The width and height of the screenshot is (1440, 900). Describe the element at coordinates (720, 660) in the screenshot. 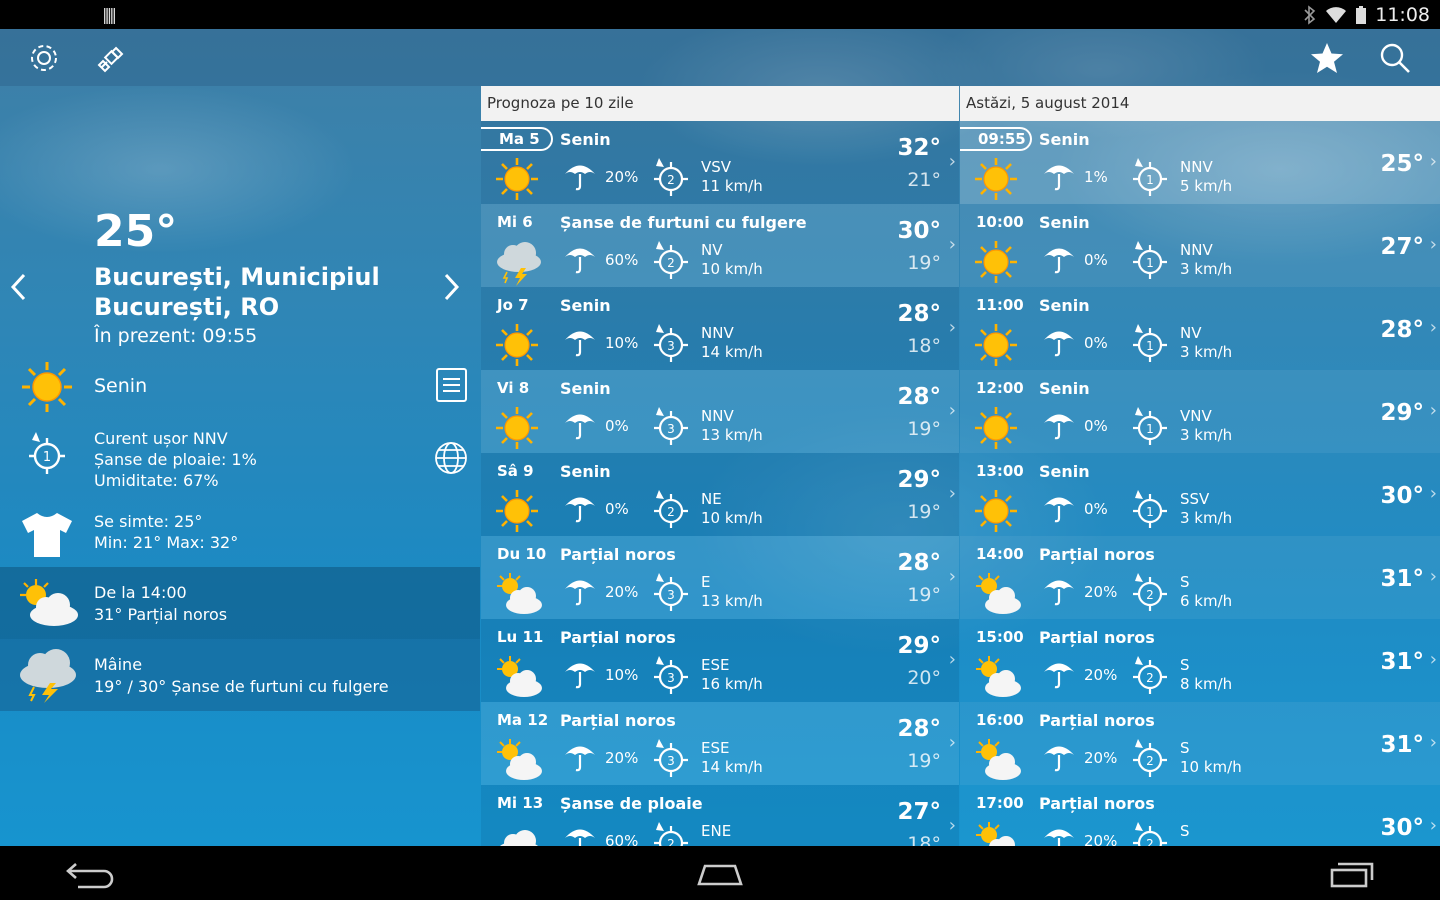

I see `day-row: Lu 11 Parțial noros 10% 3 ESE 16 km/h 29° 20° ›` at that location.